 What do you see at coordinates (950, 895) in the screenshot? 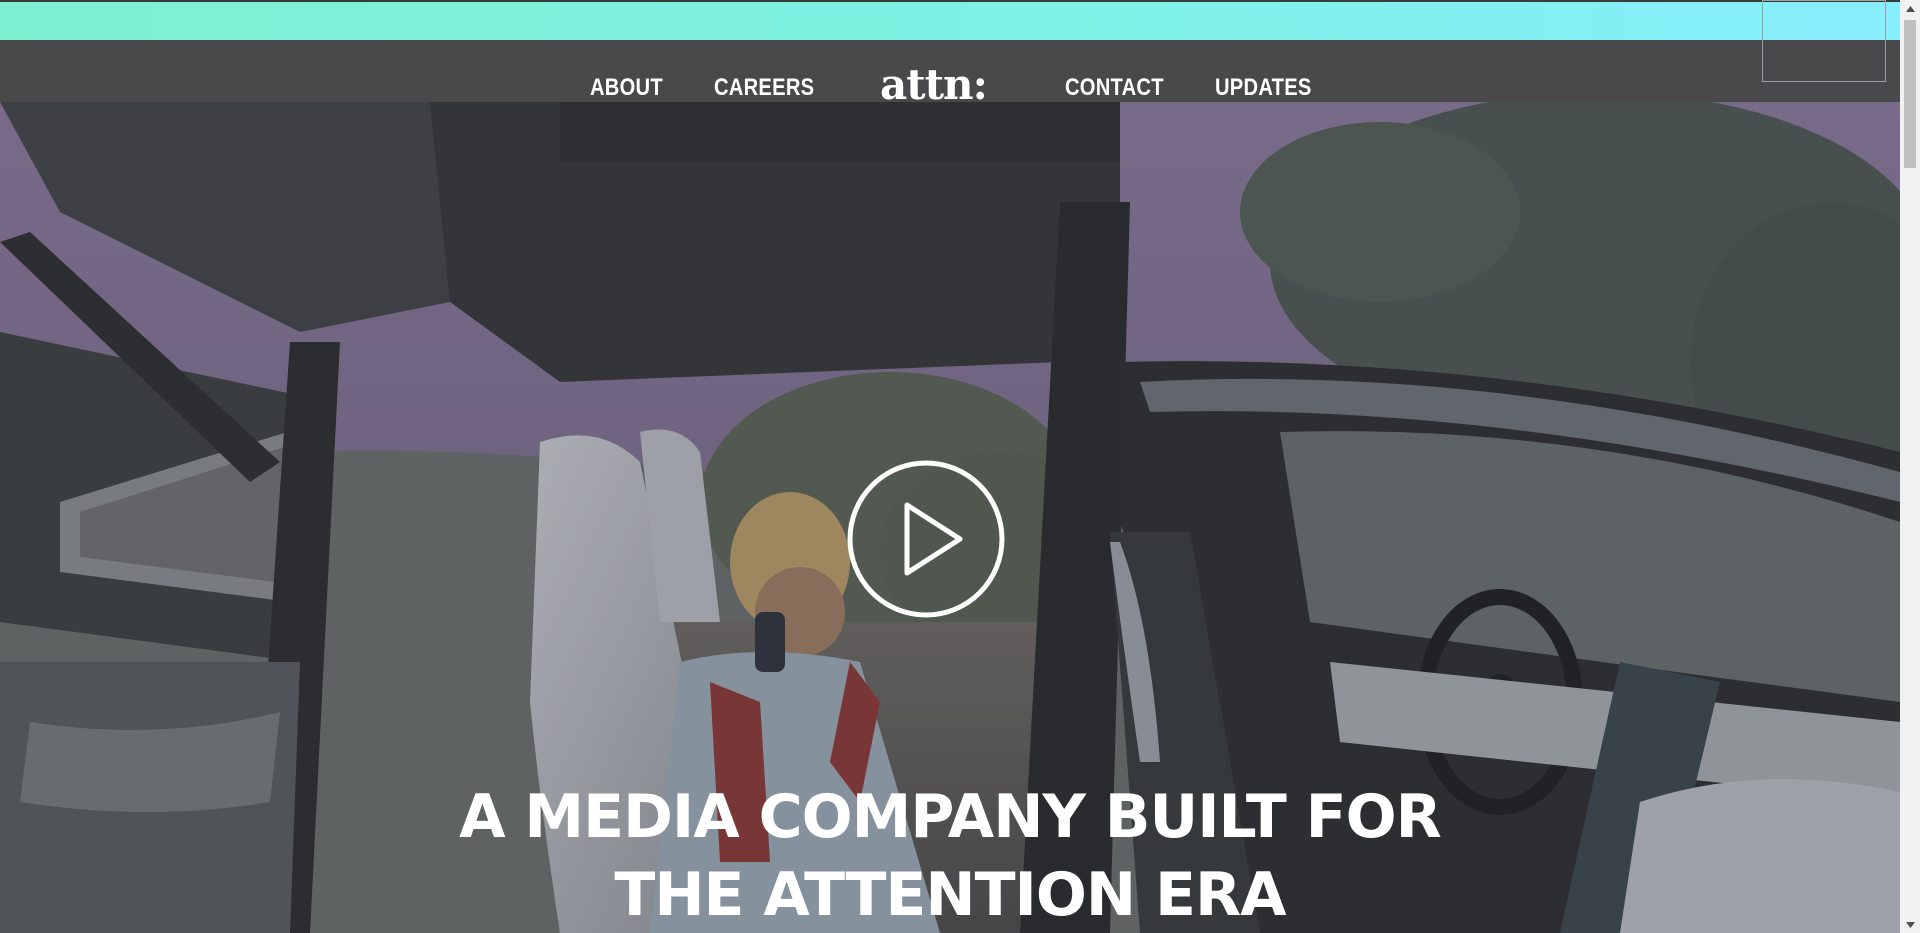
I see `headline-line-2: THE ATTENTION ERA` at bounding box center [950, 895].